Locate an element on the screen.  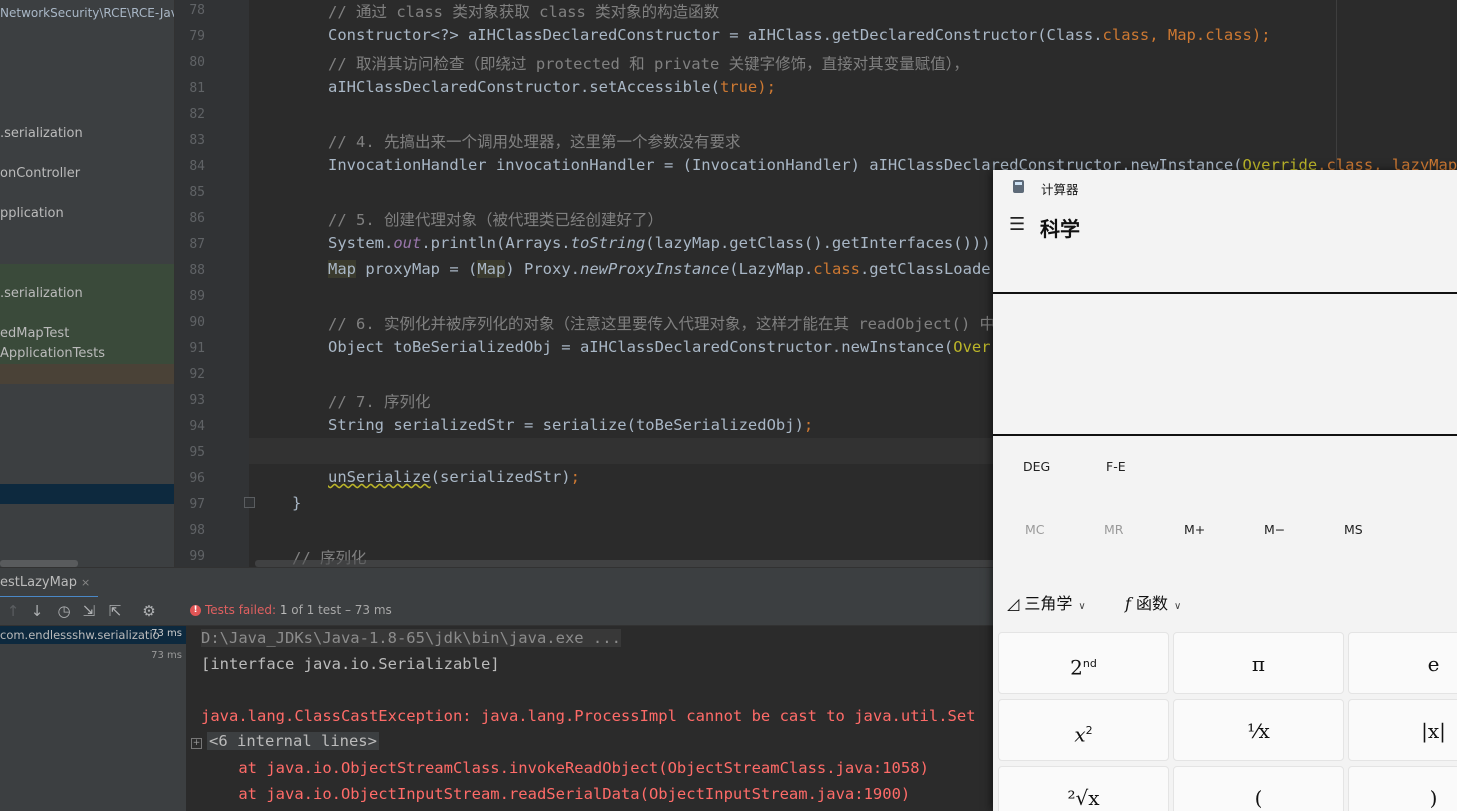
test-tree: com.endlessshw.serializatio 73 ms 73 ms is located at coordinates (93, 718).